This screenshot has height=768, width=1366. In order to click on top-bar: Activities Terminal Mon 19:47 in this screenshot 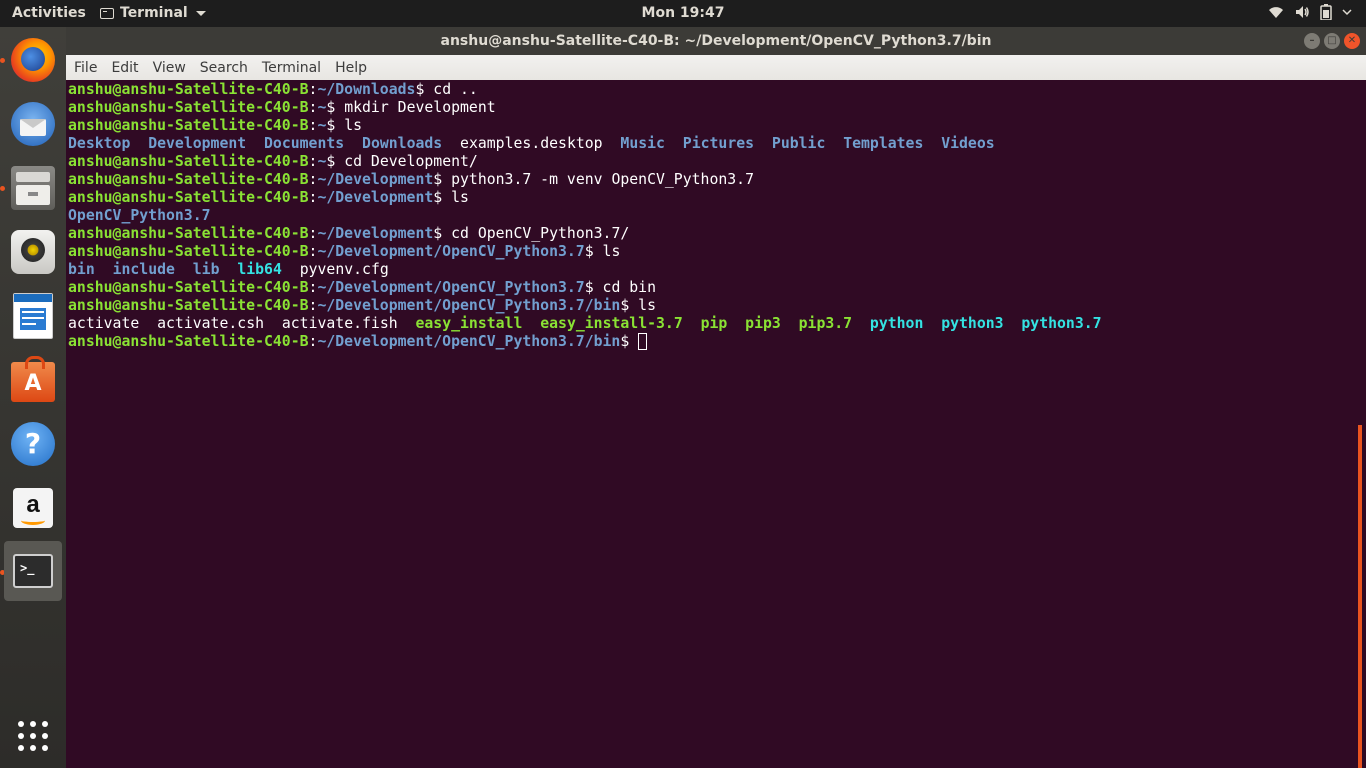, I will do `click(683, 13)`.